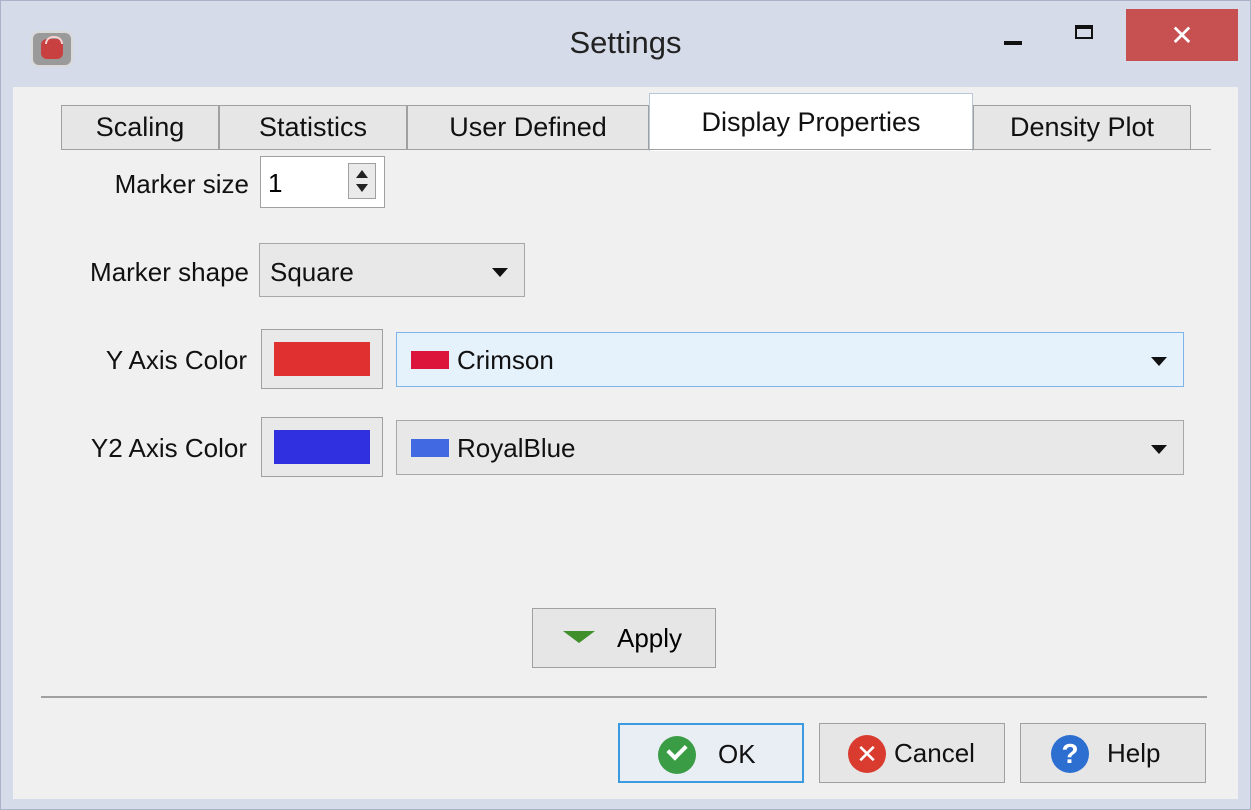  What do you see at coordinates (624, 697) in the screenshot?
I see `footer-separator` at bounding box center [624, 697].